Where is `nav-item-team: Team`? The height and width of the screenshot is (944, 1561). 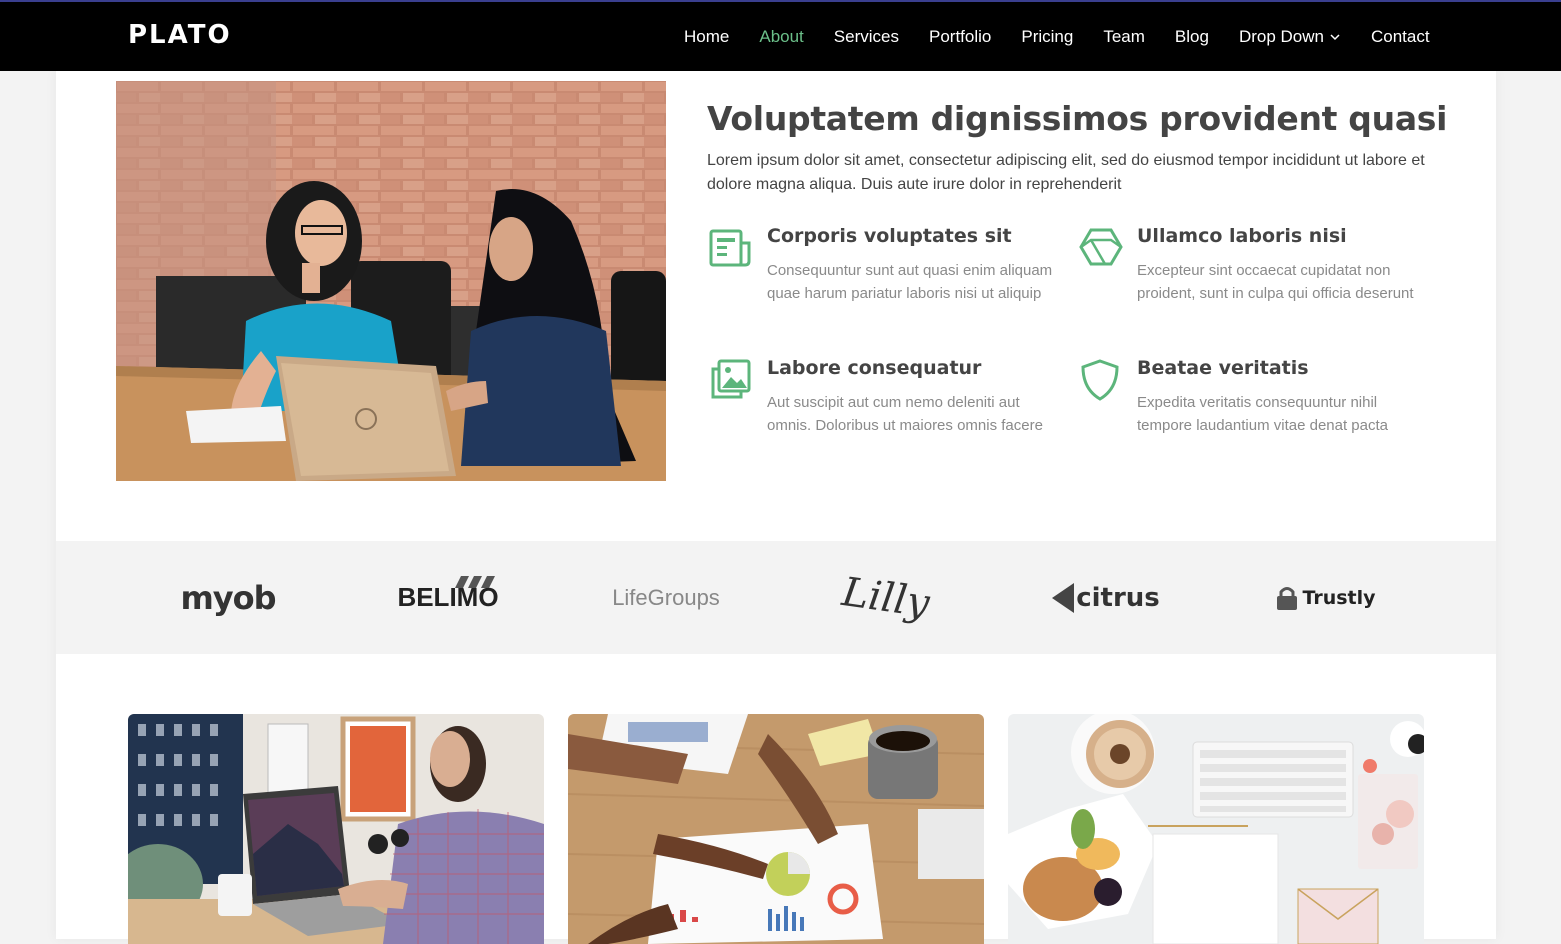
nav-item-team: Team is located at coordinates (1124, 37).